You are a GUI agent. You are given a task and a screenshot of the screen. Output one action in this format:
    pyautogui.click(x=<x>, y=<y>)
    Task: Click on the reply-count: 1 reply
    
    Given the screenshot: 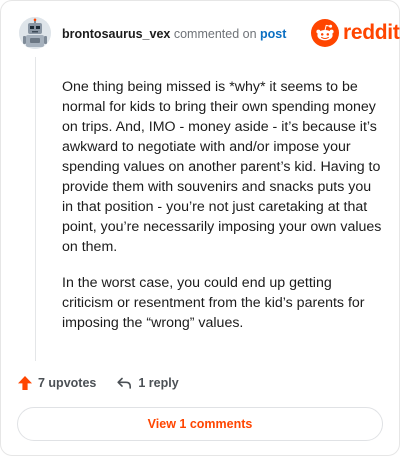 What is the action you would take?
    pyautogui.click(x=158, y=383)
    